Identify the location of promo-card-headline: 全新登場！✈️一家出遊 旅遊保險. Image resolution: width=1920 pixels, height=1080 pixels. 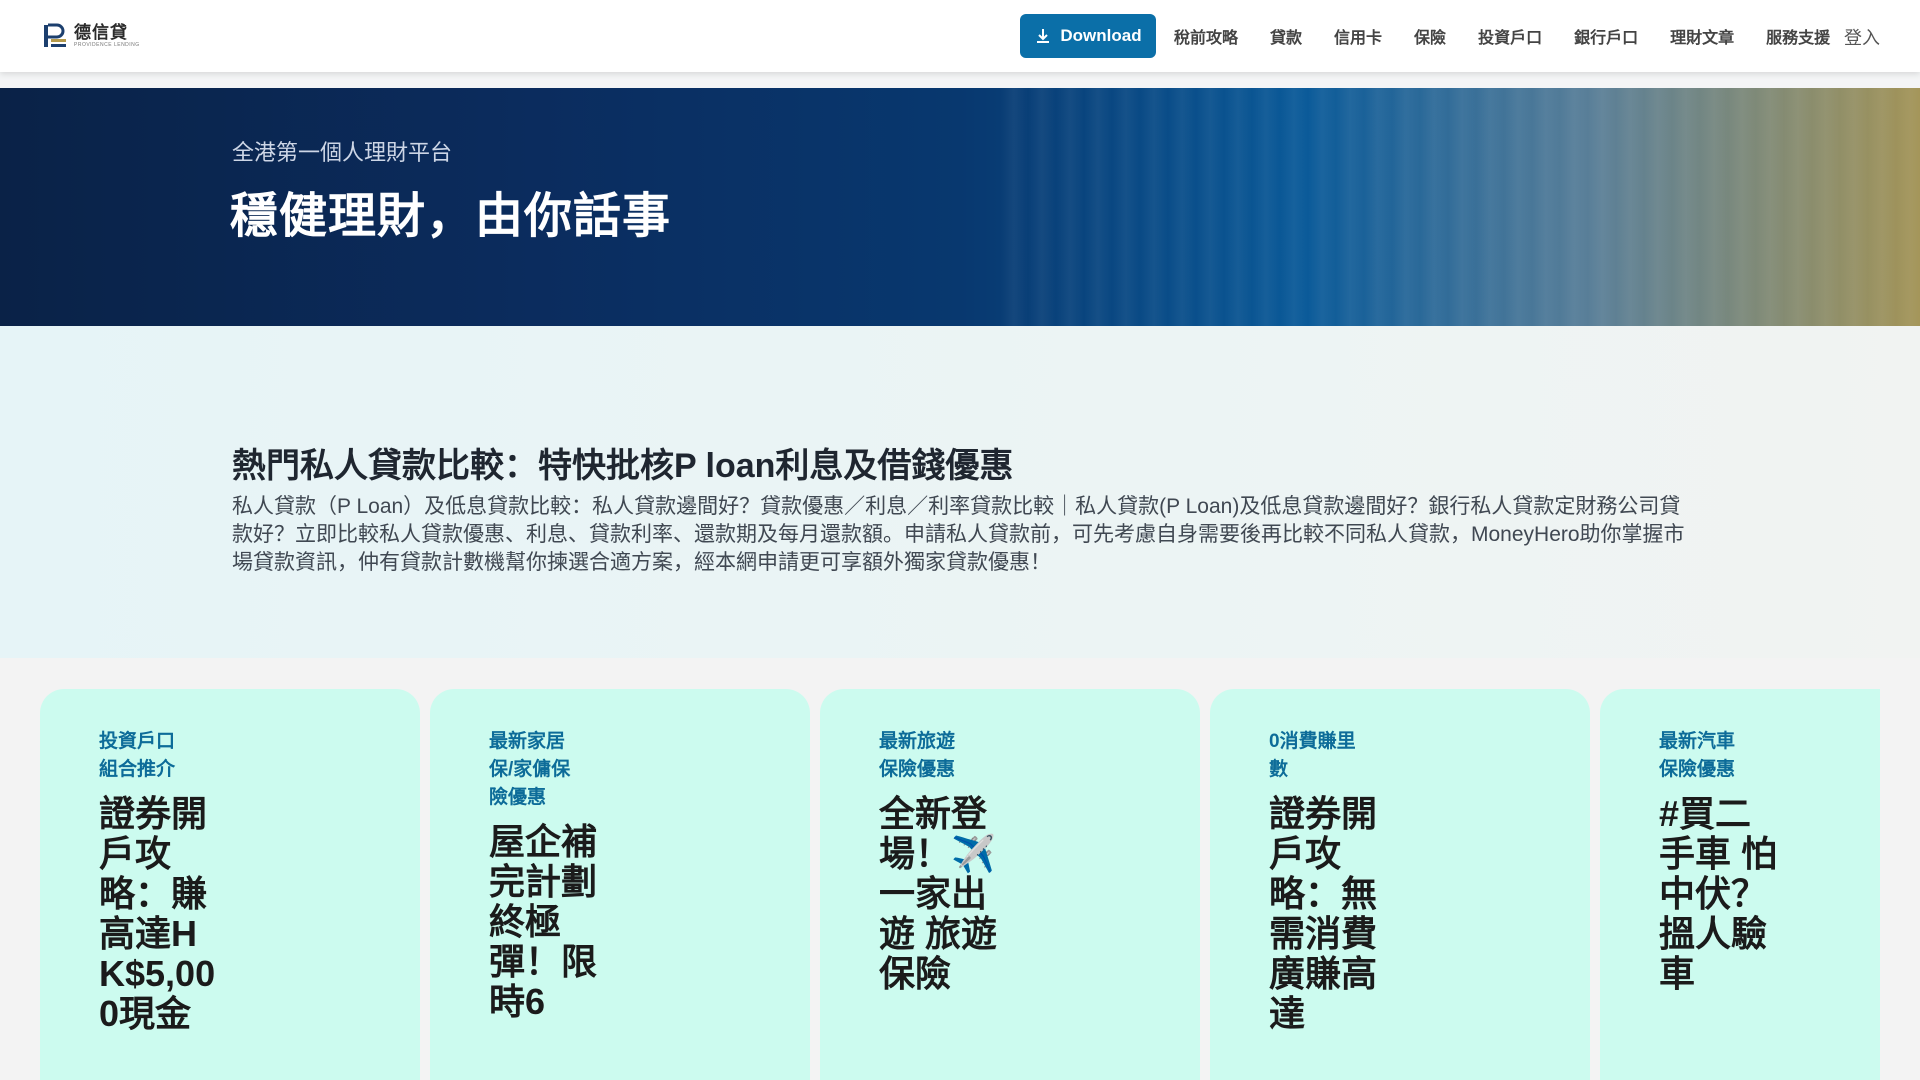
(938, 893).